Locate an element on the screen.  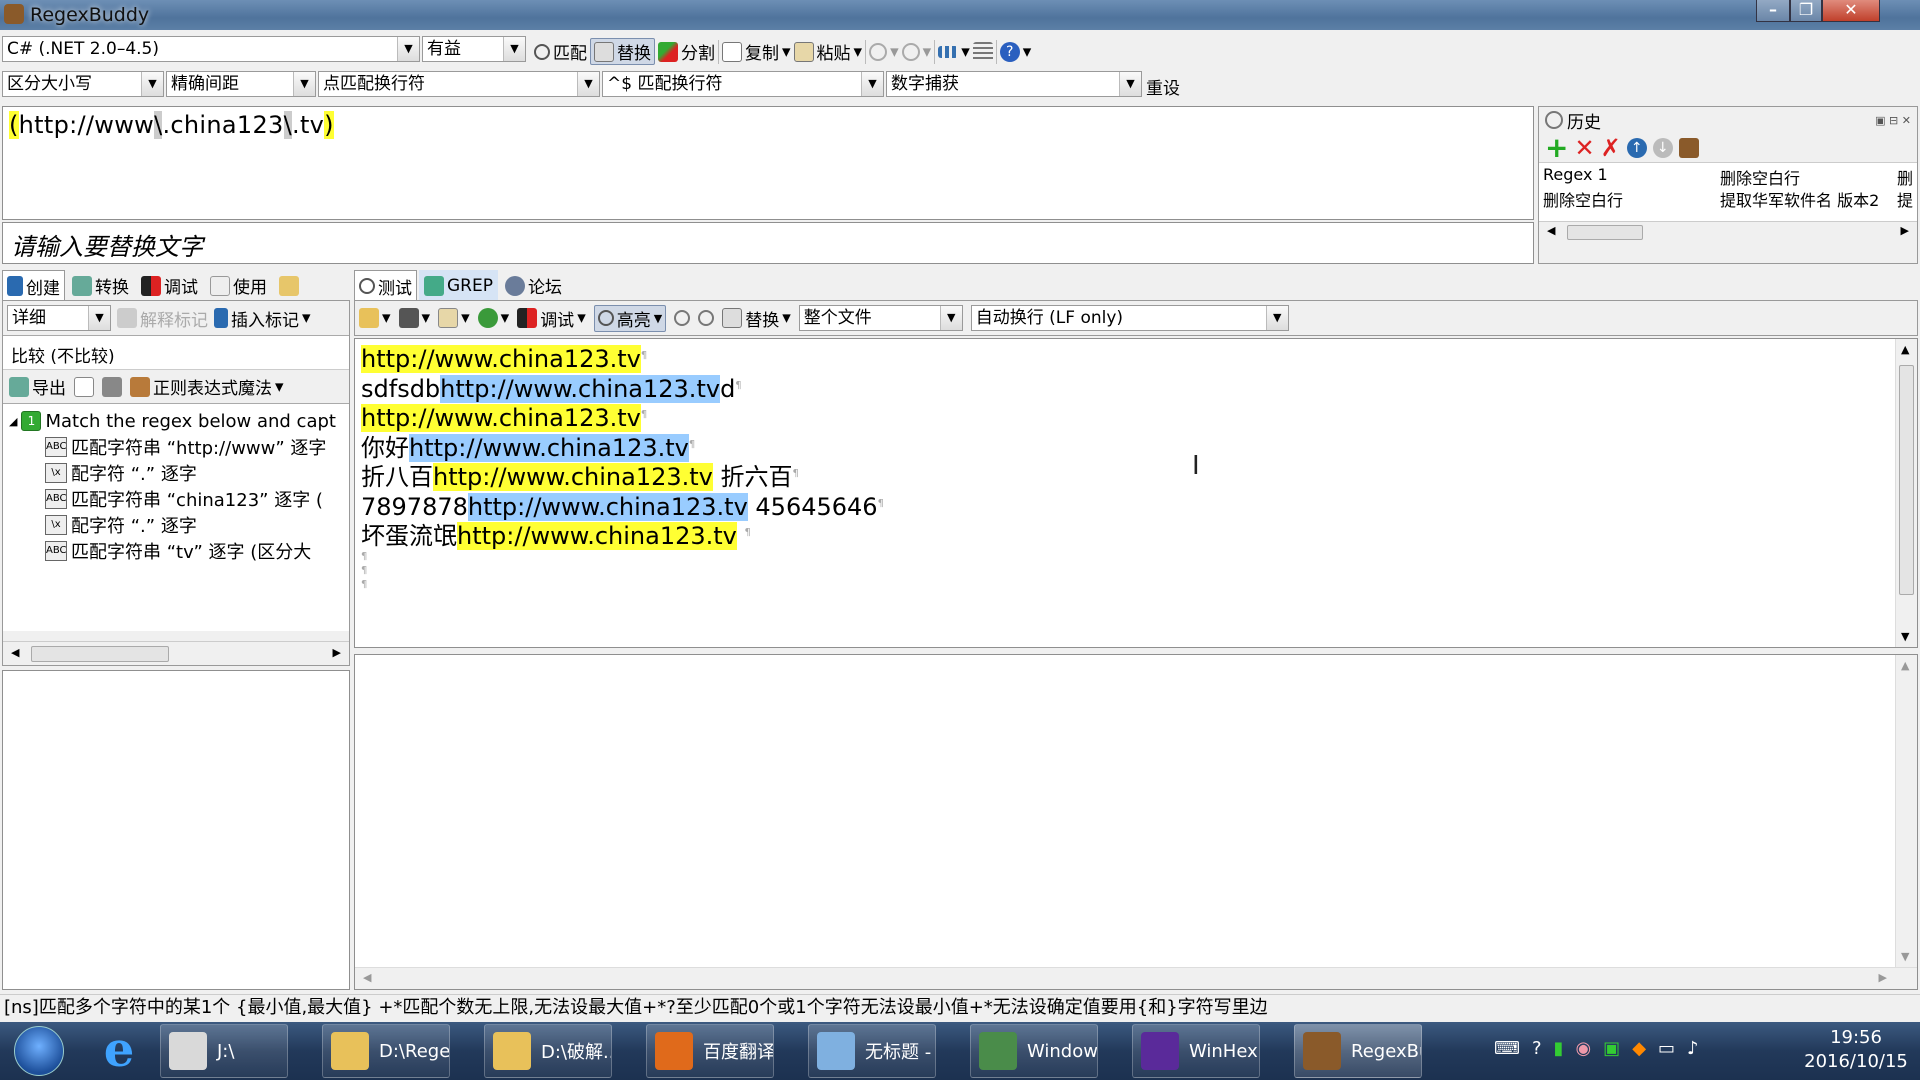
copy-icon is located at coordinates (84, 386).